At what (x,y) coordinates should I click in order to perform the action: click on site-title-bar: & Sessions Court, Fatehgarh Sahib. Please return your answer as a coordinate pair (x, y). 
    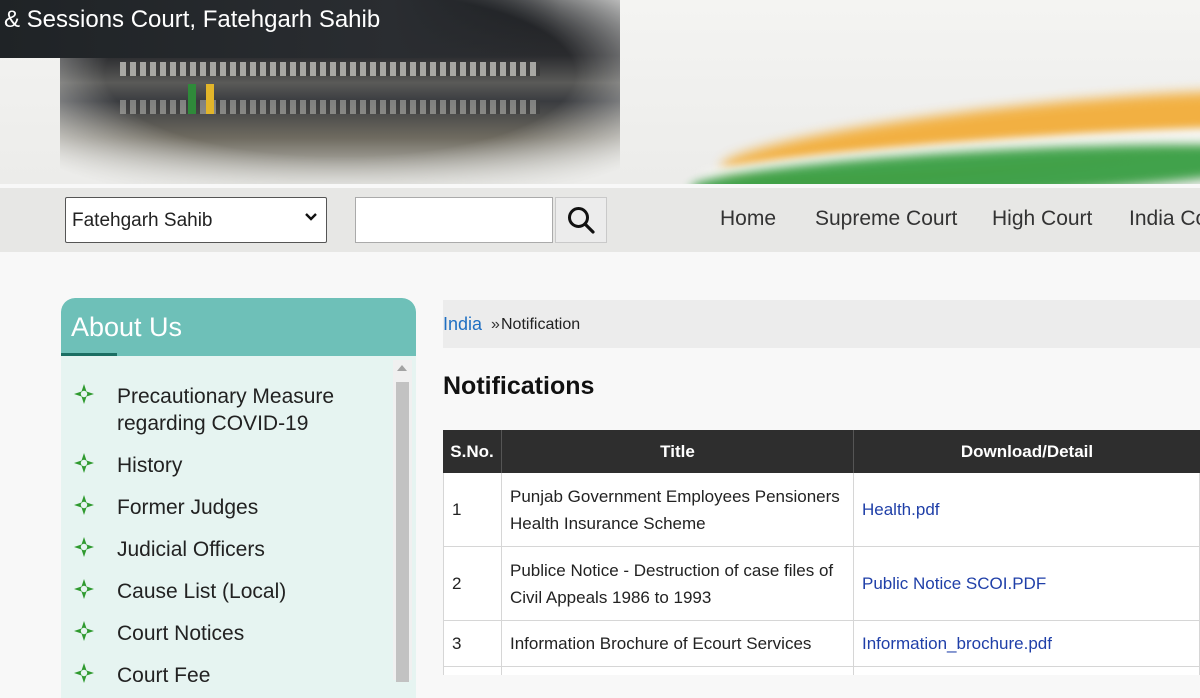
    Looking at the image, I should click on (280, 29).